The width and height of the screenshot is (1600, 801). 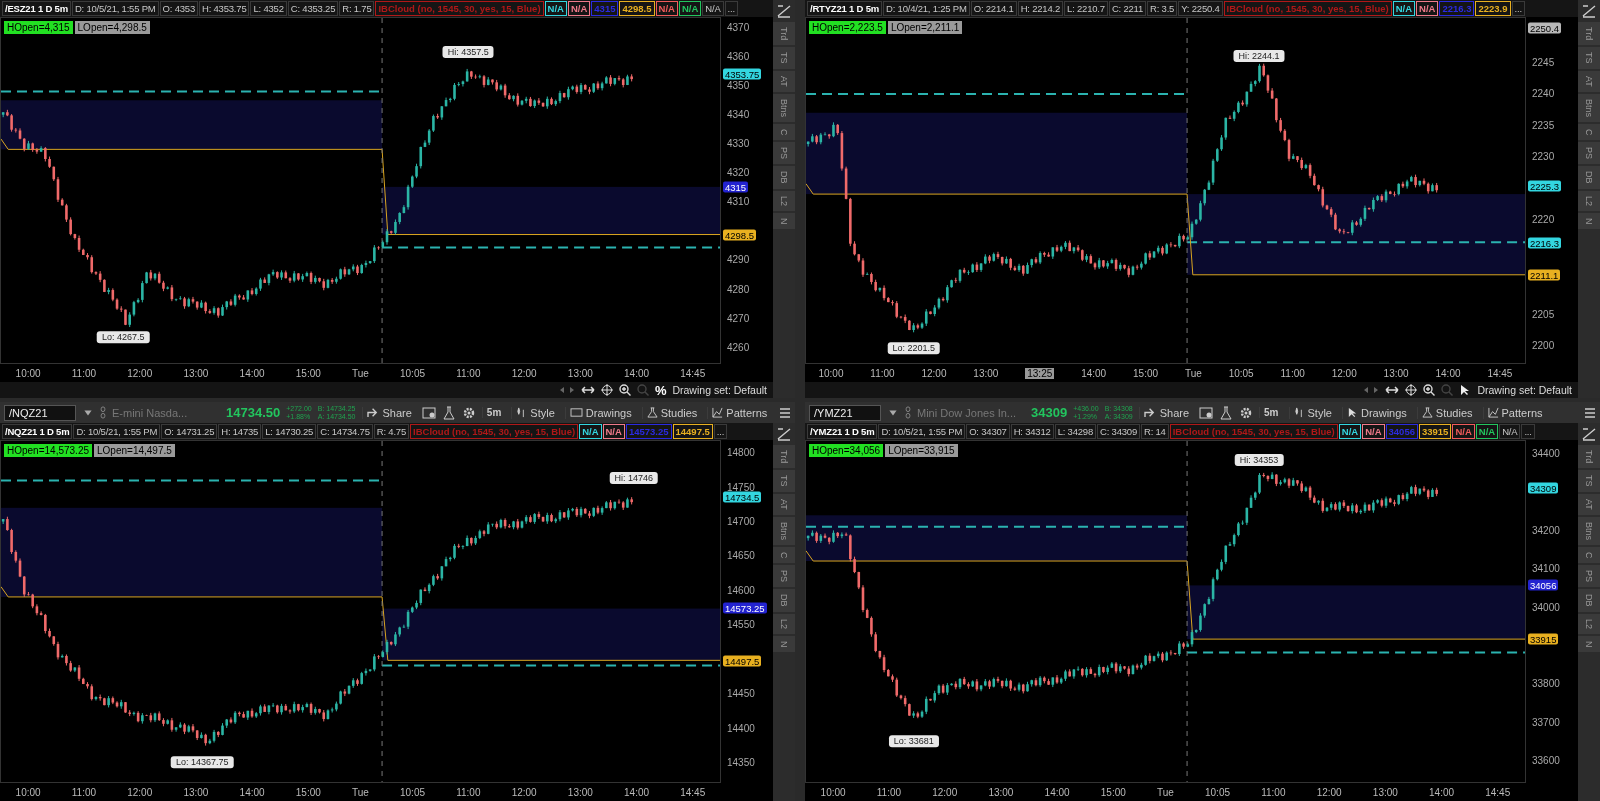 I want to click on info-value: L: 34298, so click(x=1075, y=431).